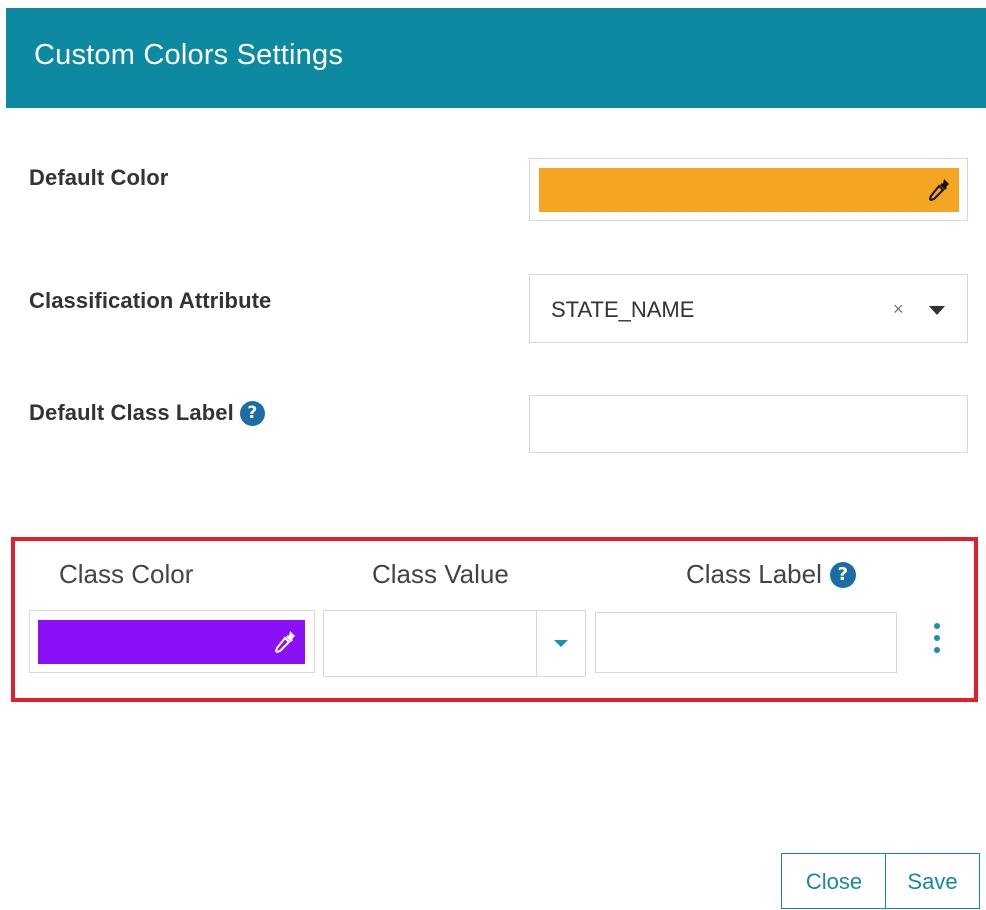  I want to click on default-class-label-input, so click(748, 424).